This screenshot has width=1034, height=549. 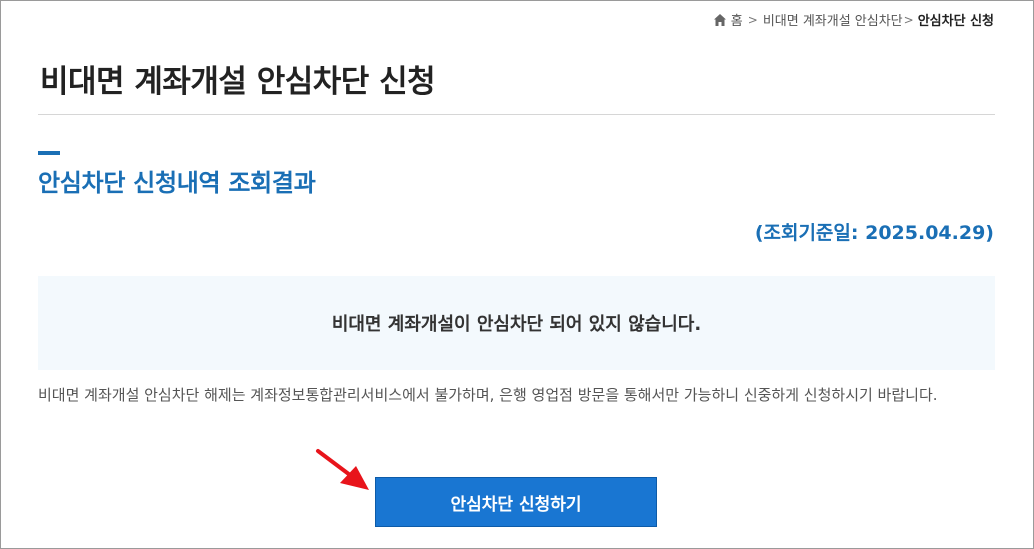 What do you see at coordinates (238, 82) in the screenshot?
I see `page-title: 비대면 계좌개설 안심차단 신청` at bounding box center [238, 82].